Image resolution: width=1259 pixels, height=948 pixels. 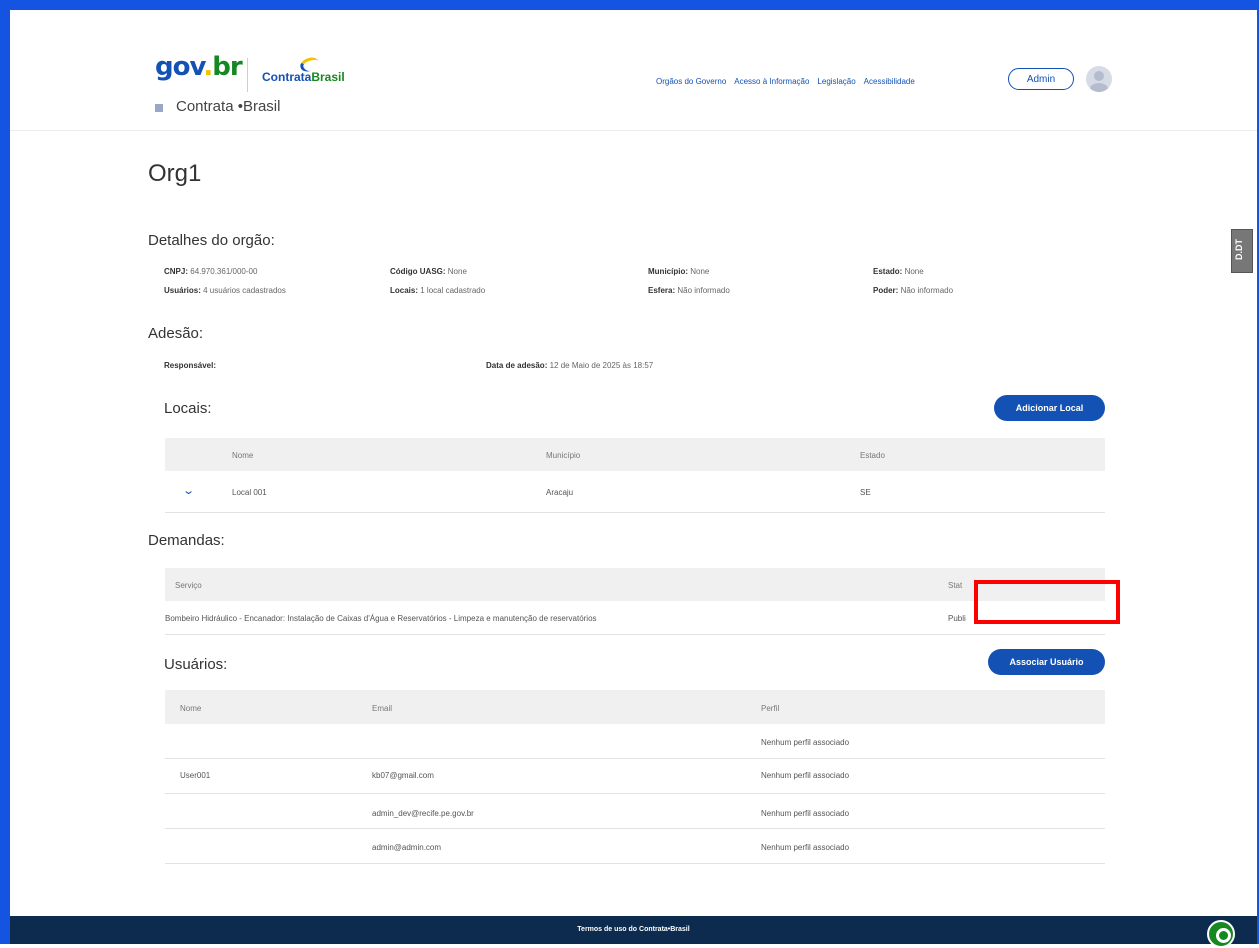 What do you see at coordinates (770, 708) in the screenshot?
I see `usuarios-col-perfil: Perfil` at bounding box center [770, 708].